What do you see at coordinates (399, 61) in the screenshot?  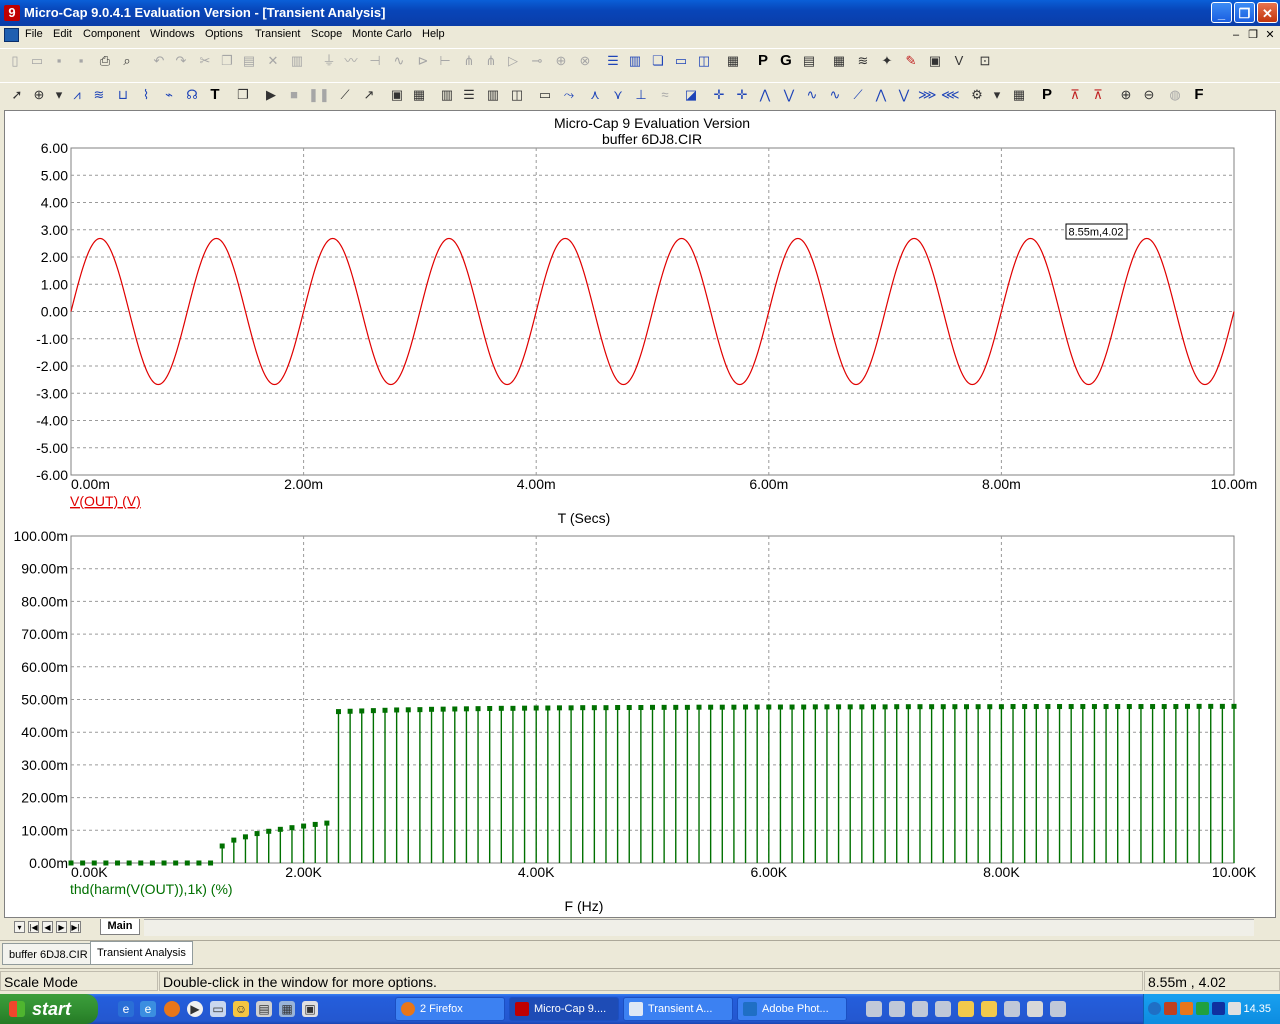 I see `inductor-icon: ∿` at bounding box center [399, 61].